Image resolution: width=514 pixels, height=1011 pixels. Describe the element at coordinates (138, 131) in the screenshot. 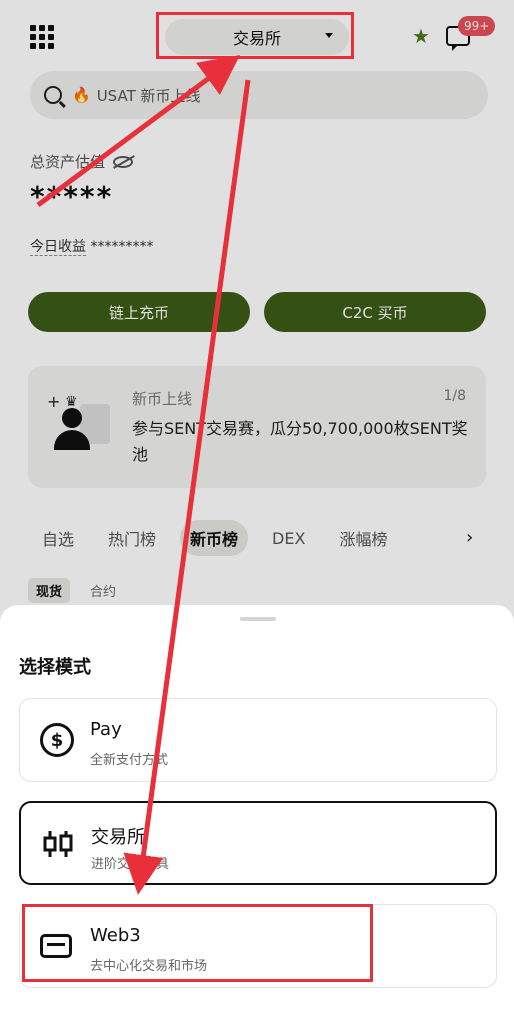

I see `arrow-to-mode-switch` at that location.